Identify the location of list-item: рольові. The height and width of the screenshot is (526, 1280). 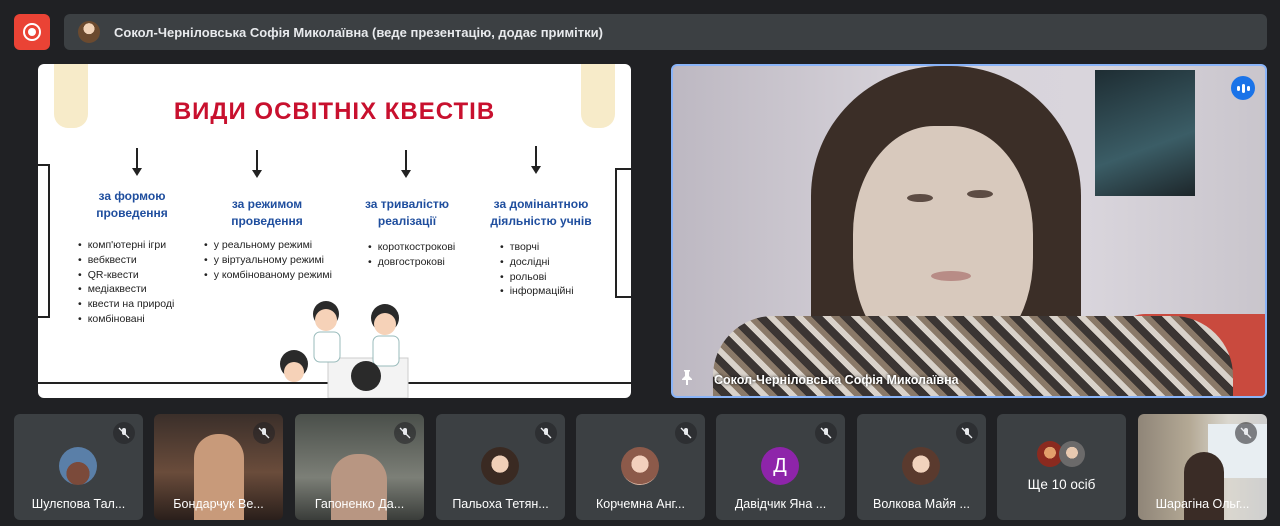
(537, 277).